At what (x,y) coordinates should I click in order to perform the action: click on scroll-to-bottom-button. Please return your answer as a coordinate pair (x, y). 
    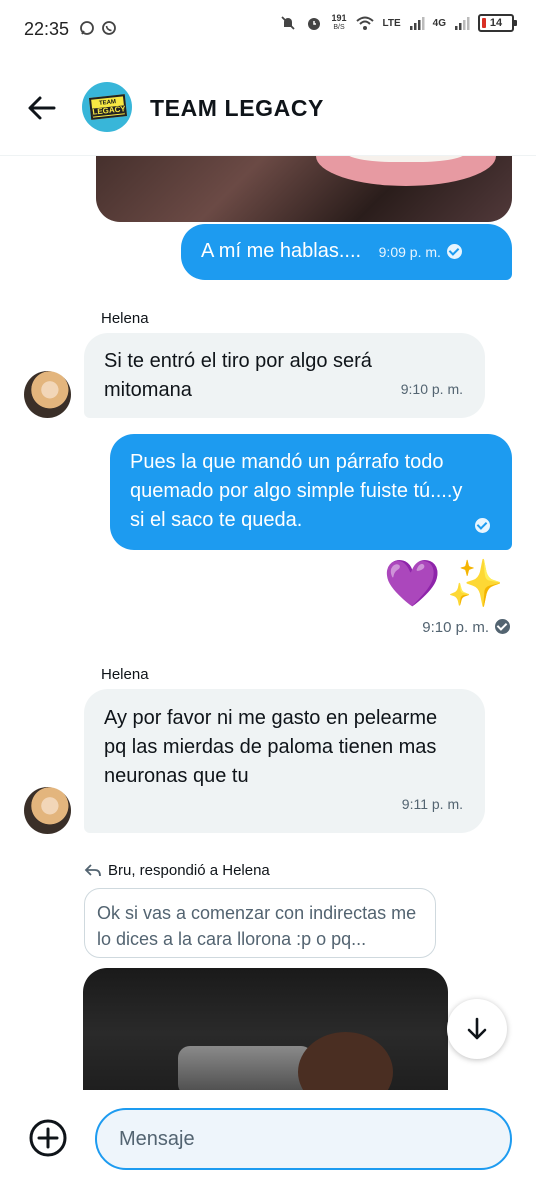
    Looking at the image, I should click on (477, 1029).